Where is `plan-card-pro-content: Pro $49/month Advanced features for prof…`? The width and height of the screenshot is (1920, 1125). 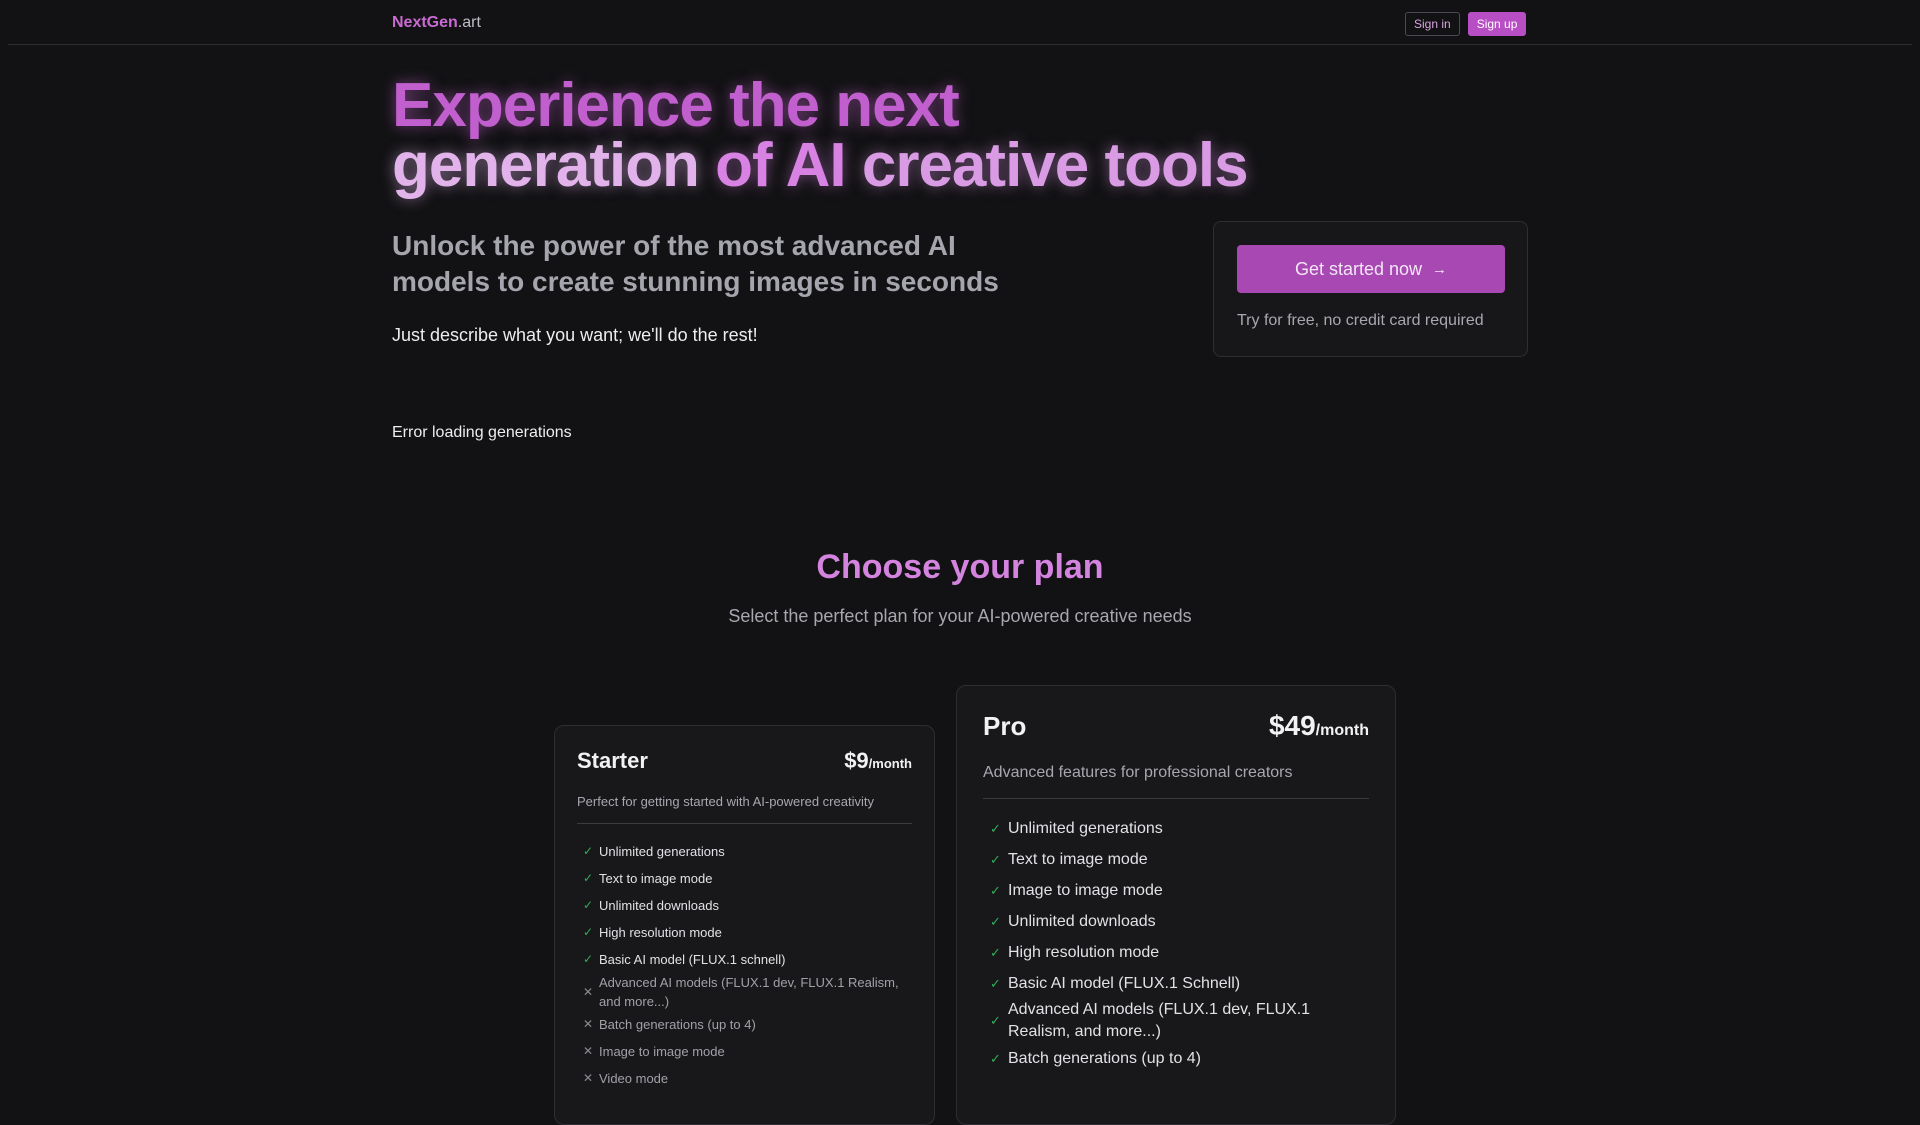 plan-card-pro-content: Pro $49/month Advanced features for prof… is located at coordinates (1176, 892).